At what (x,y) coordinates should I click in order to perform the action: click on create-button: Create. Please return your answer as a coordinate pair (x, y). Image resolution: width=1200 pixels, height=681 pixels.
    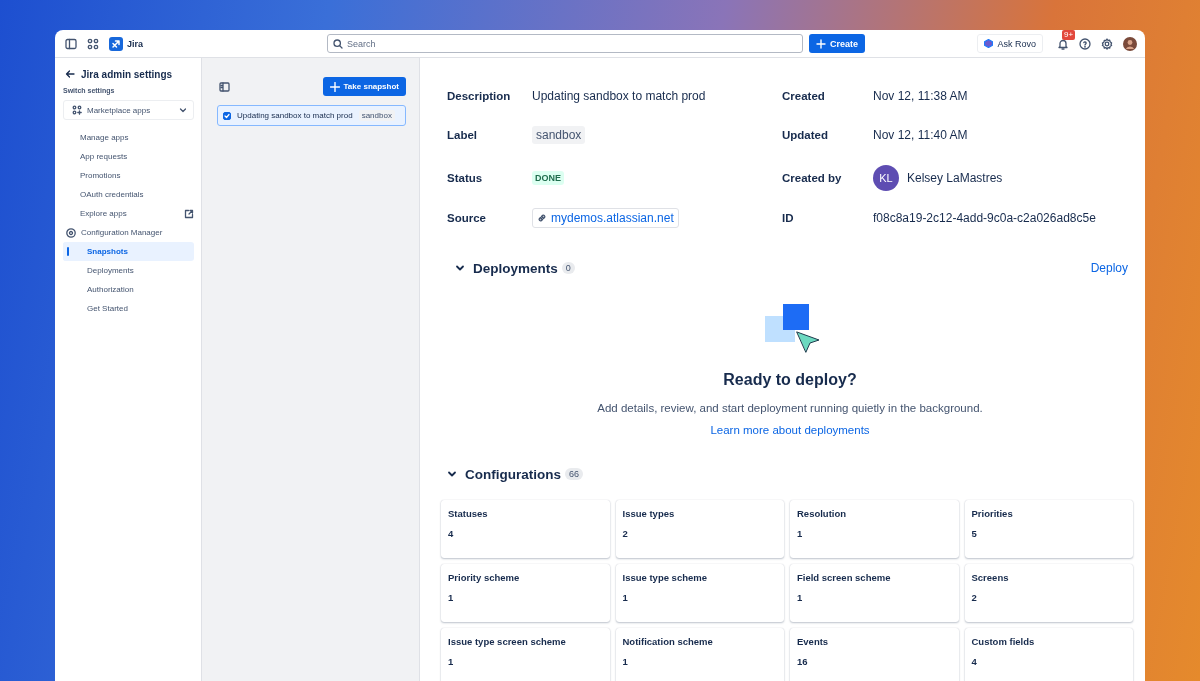
    Looking at the image, I should click on (837, 43).